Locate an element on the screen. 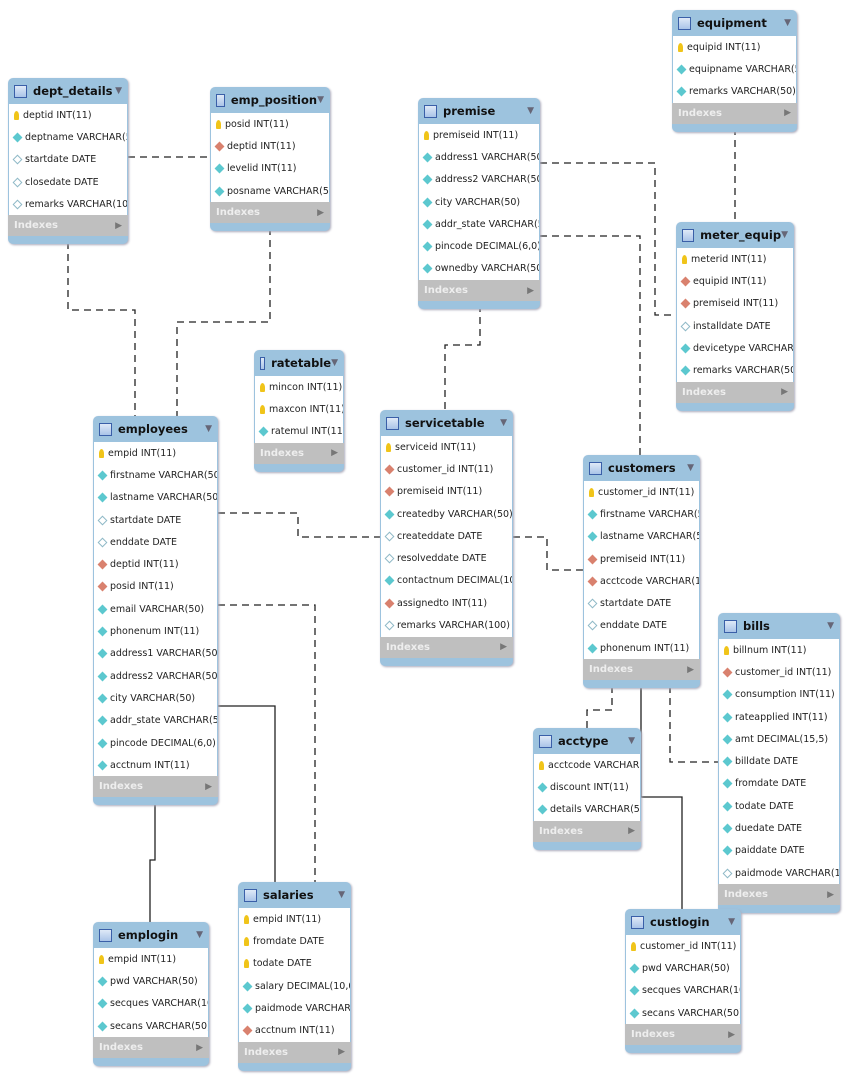  table-header: meter_equip ▼ is located at coordinates (735, 235).